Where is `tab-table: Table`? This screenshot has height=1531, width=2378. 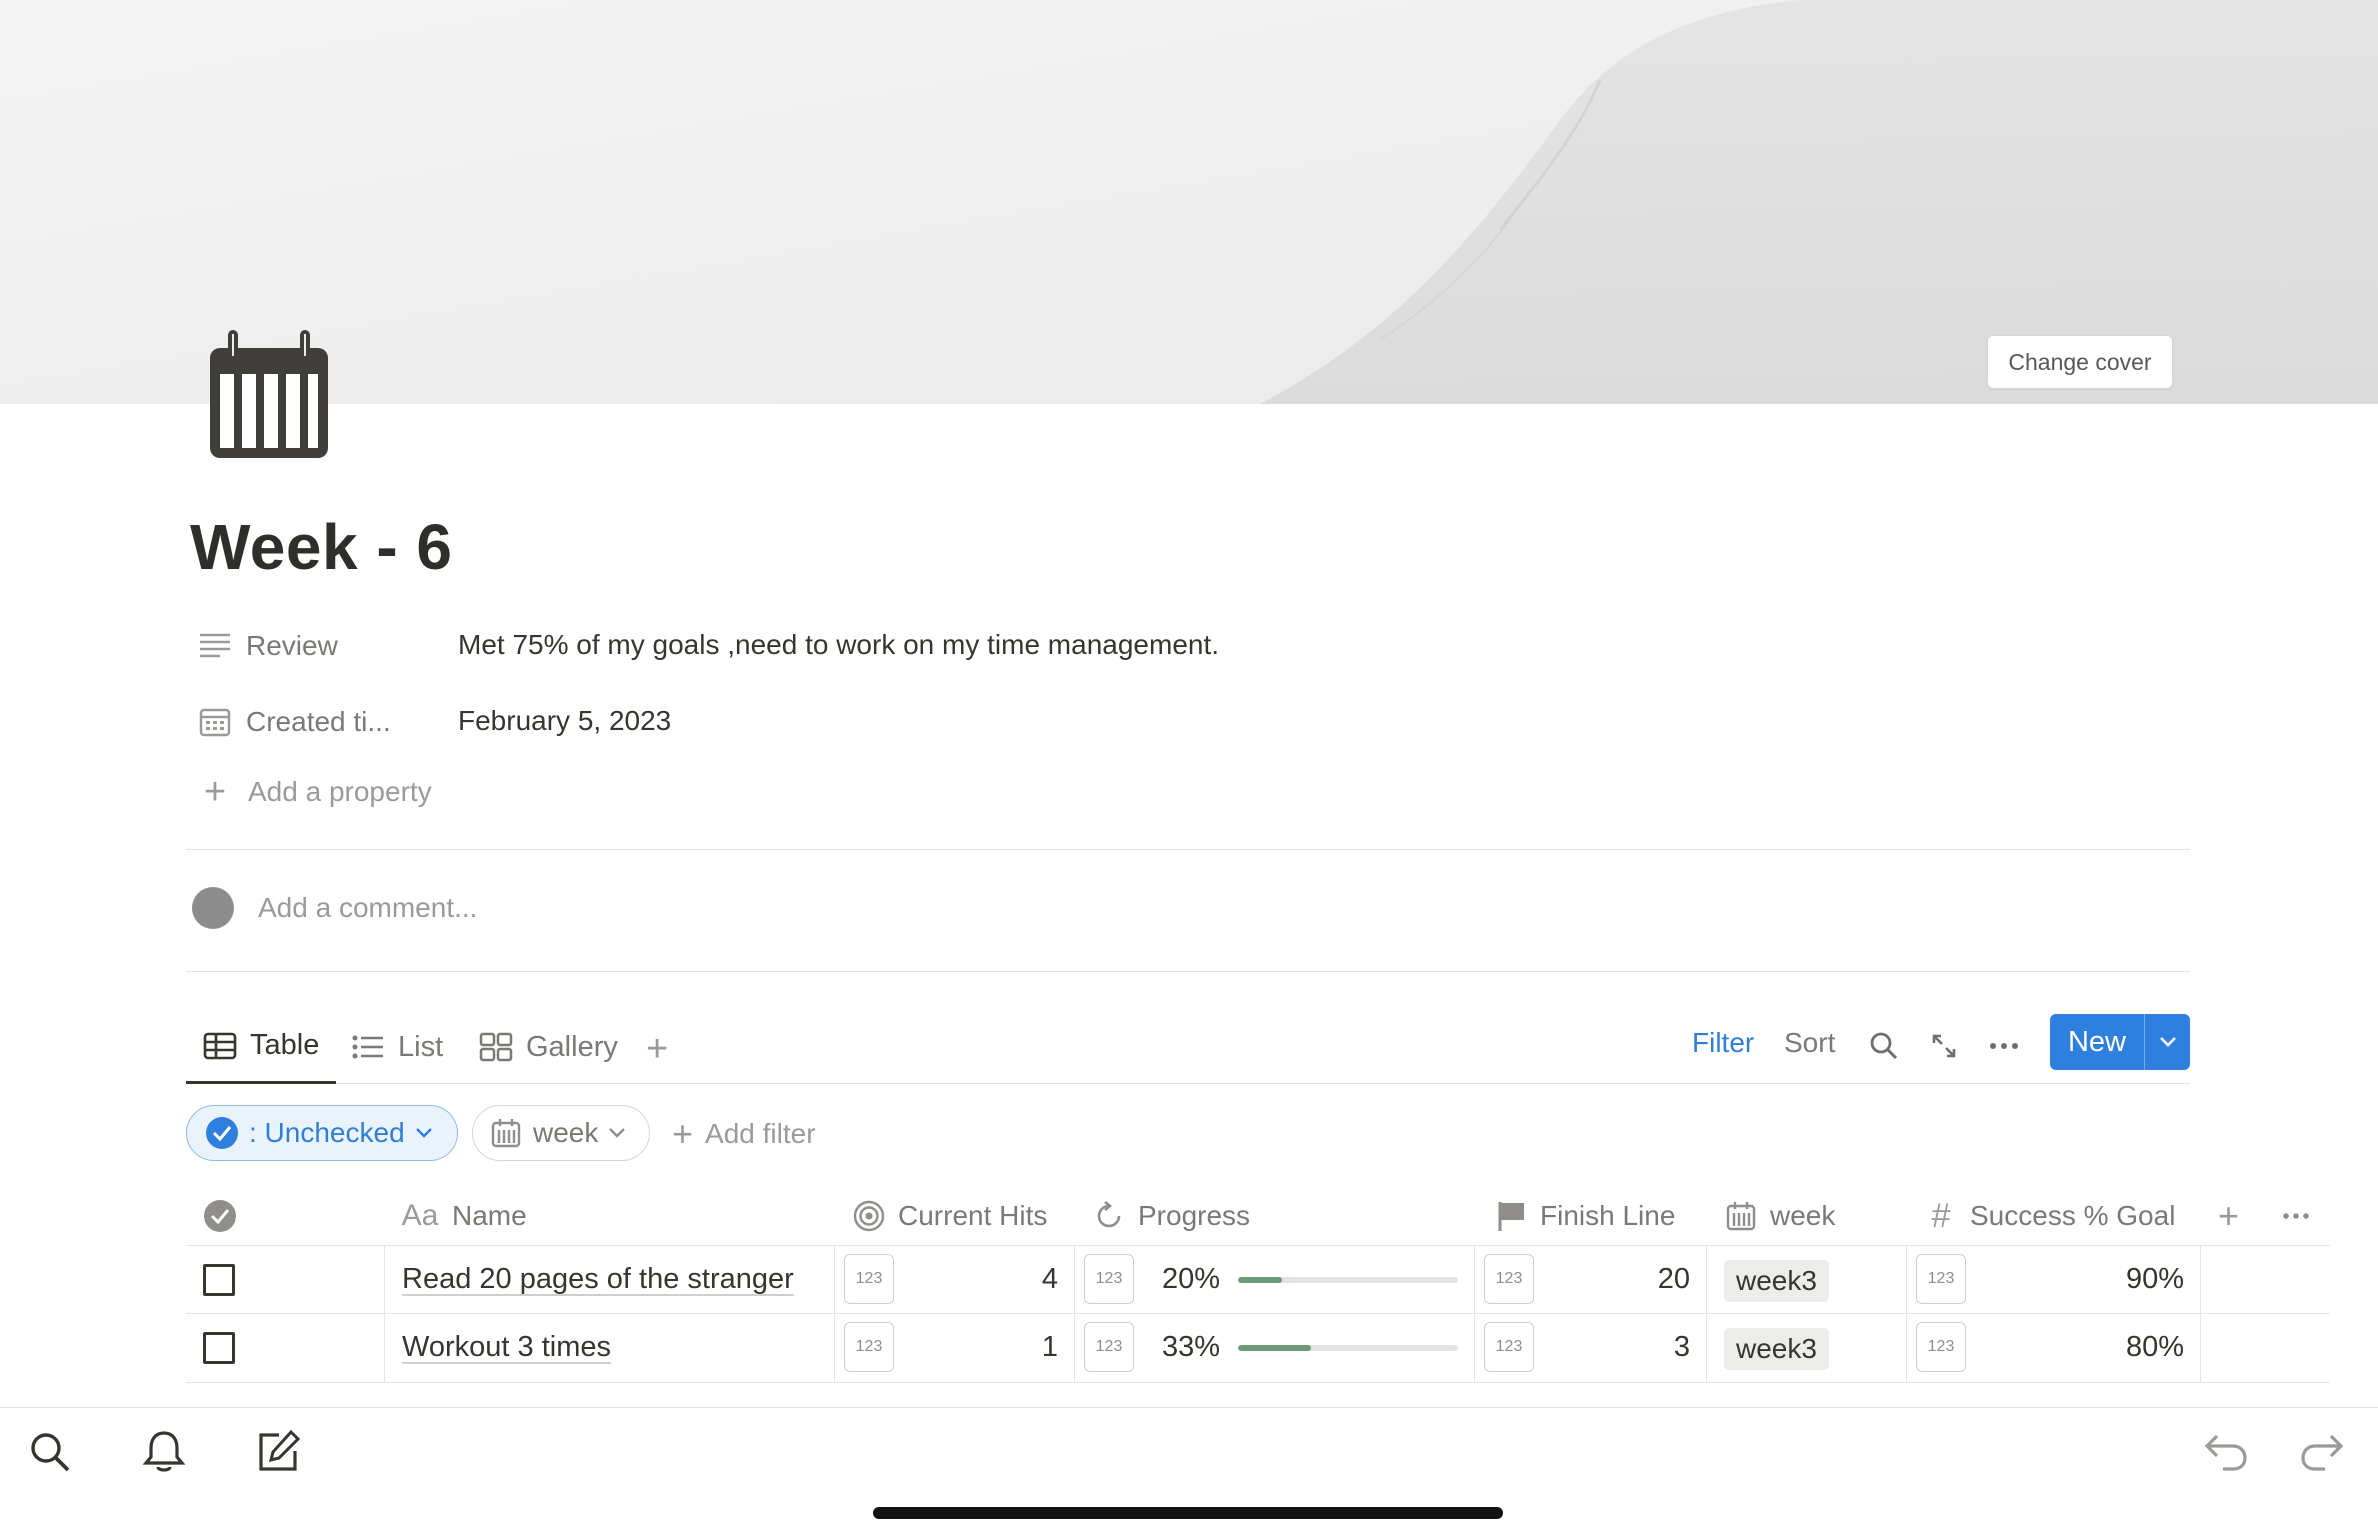 tab-table: Table is located at coordinates (261, 1047).